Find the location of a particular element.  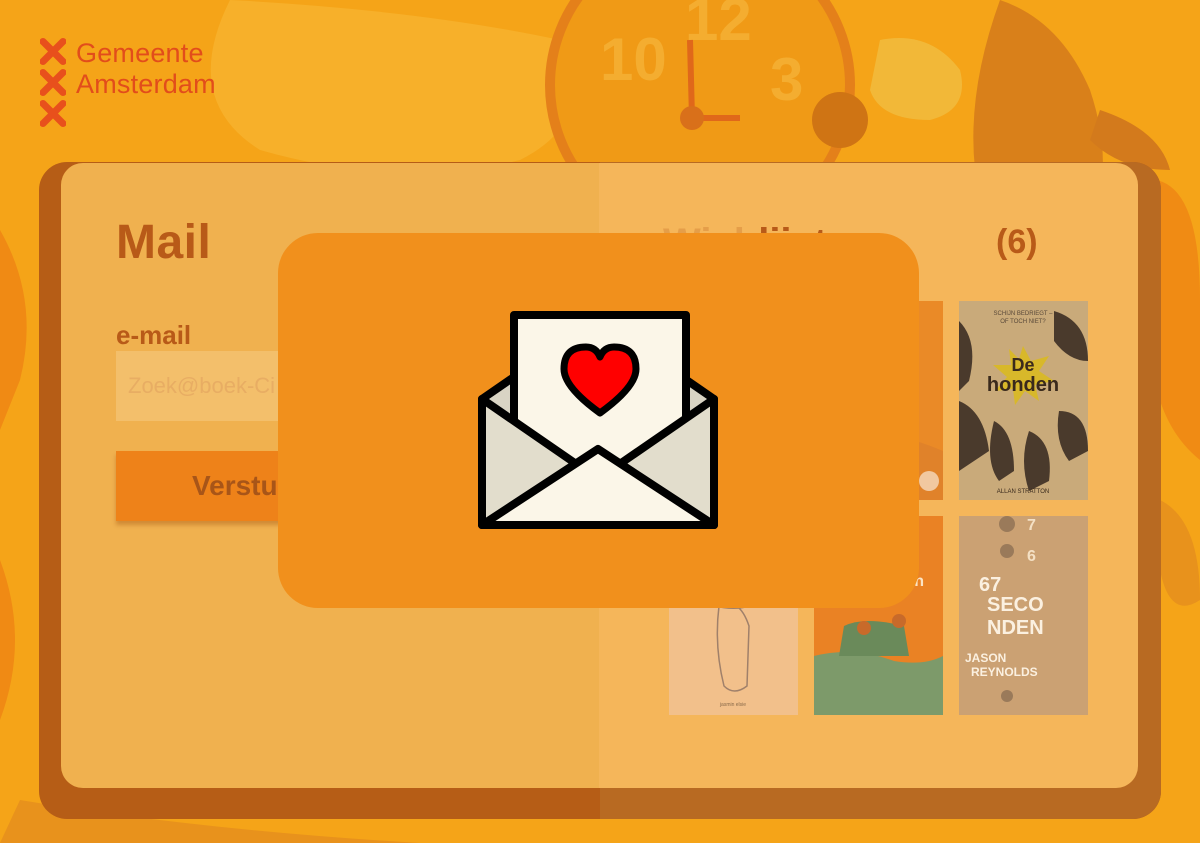

logo-line-2: Amsterdam is located at coordinates (146, 84).